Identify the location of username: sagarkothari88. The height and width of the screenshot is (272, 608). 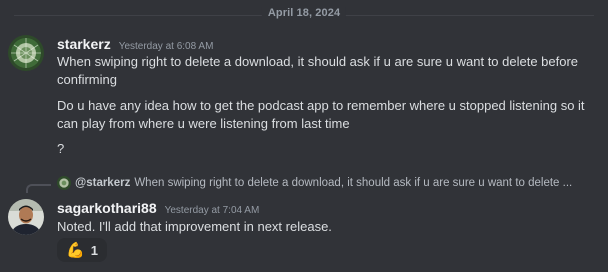
(107, 208).